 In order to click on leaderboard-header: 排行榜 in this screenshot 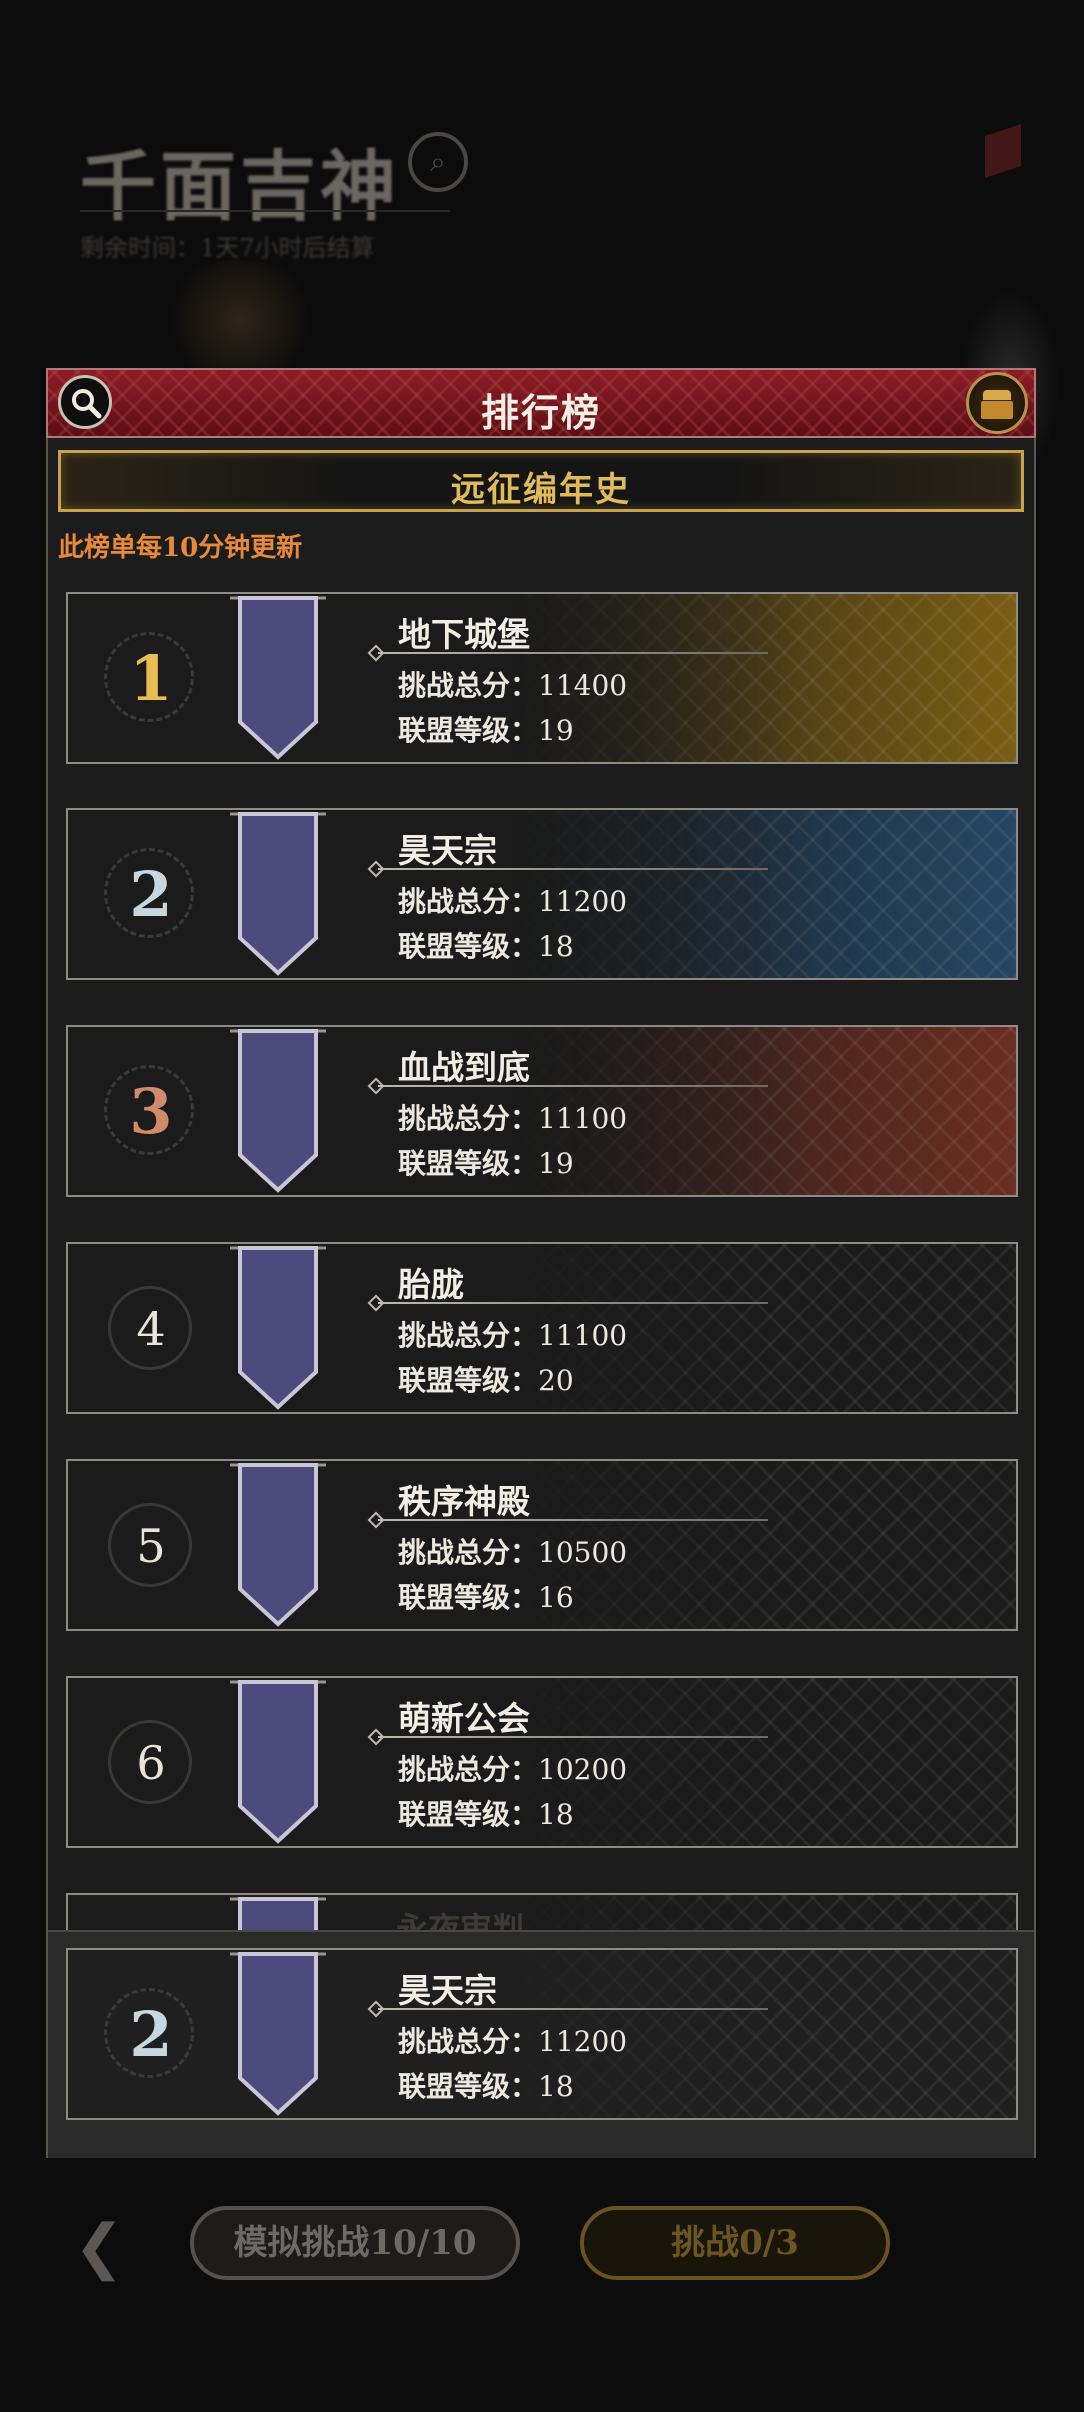, I will do `click(541, 403)`.